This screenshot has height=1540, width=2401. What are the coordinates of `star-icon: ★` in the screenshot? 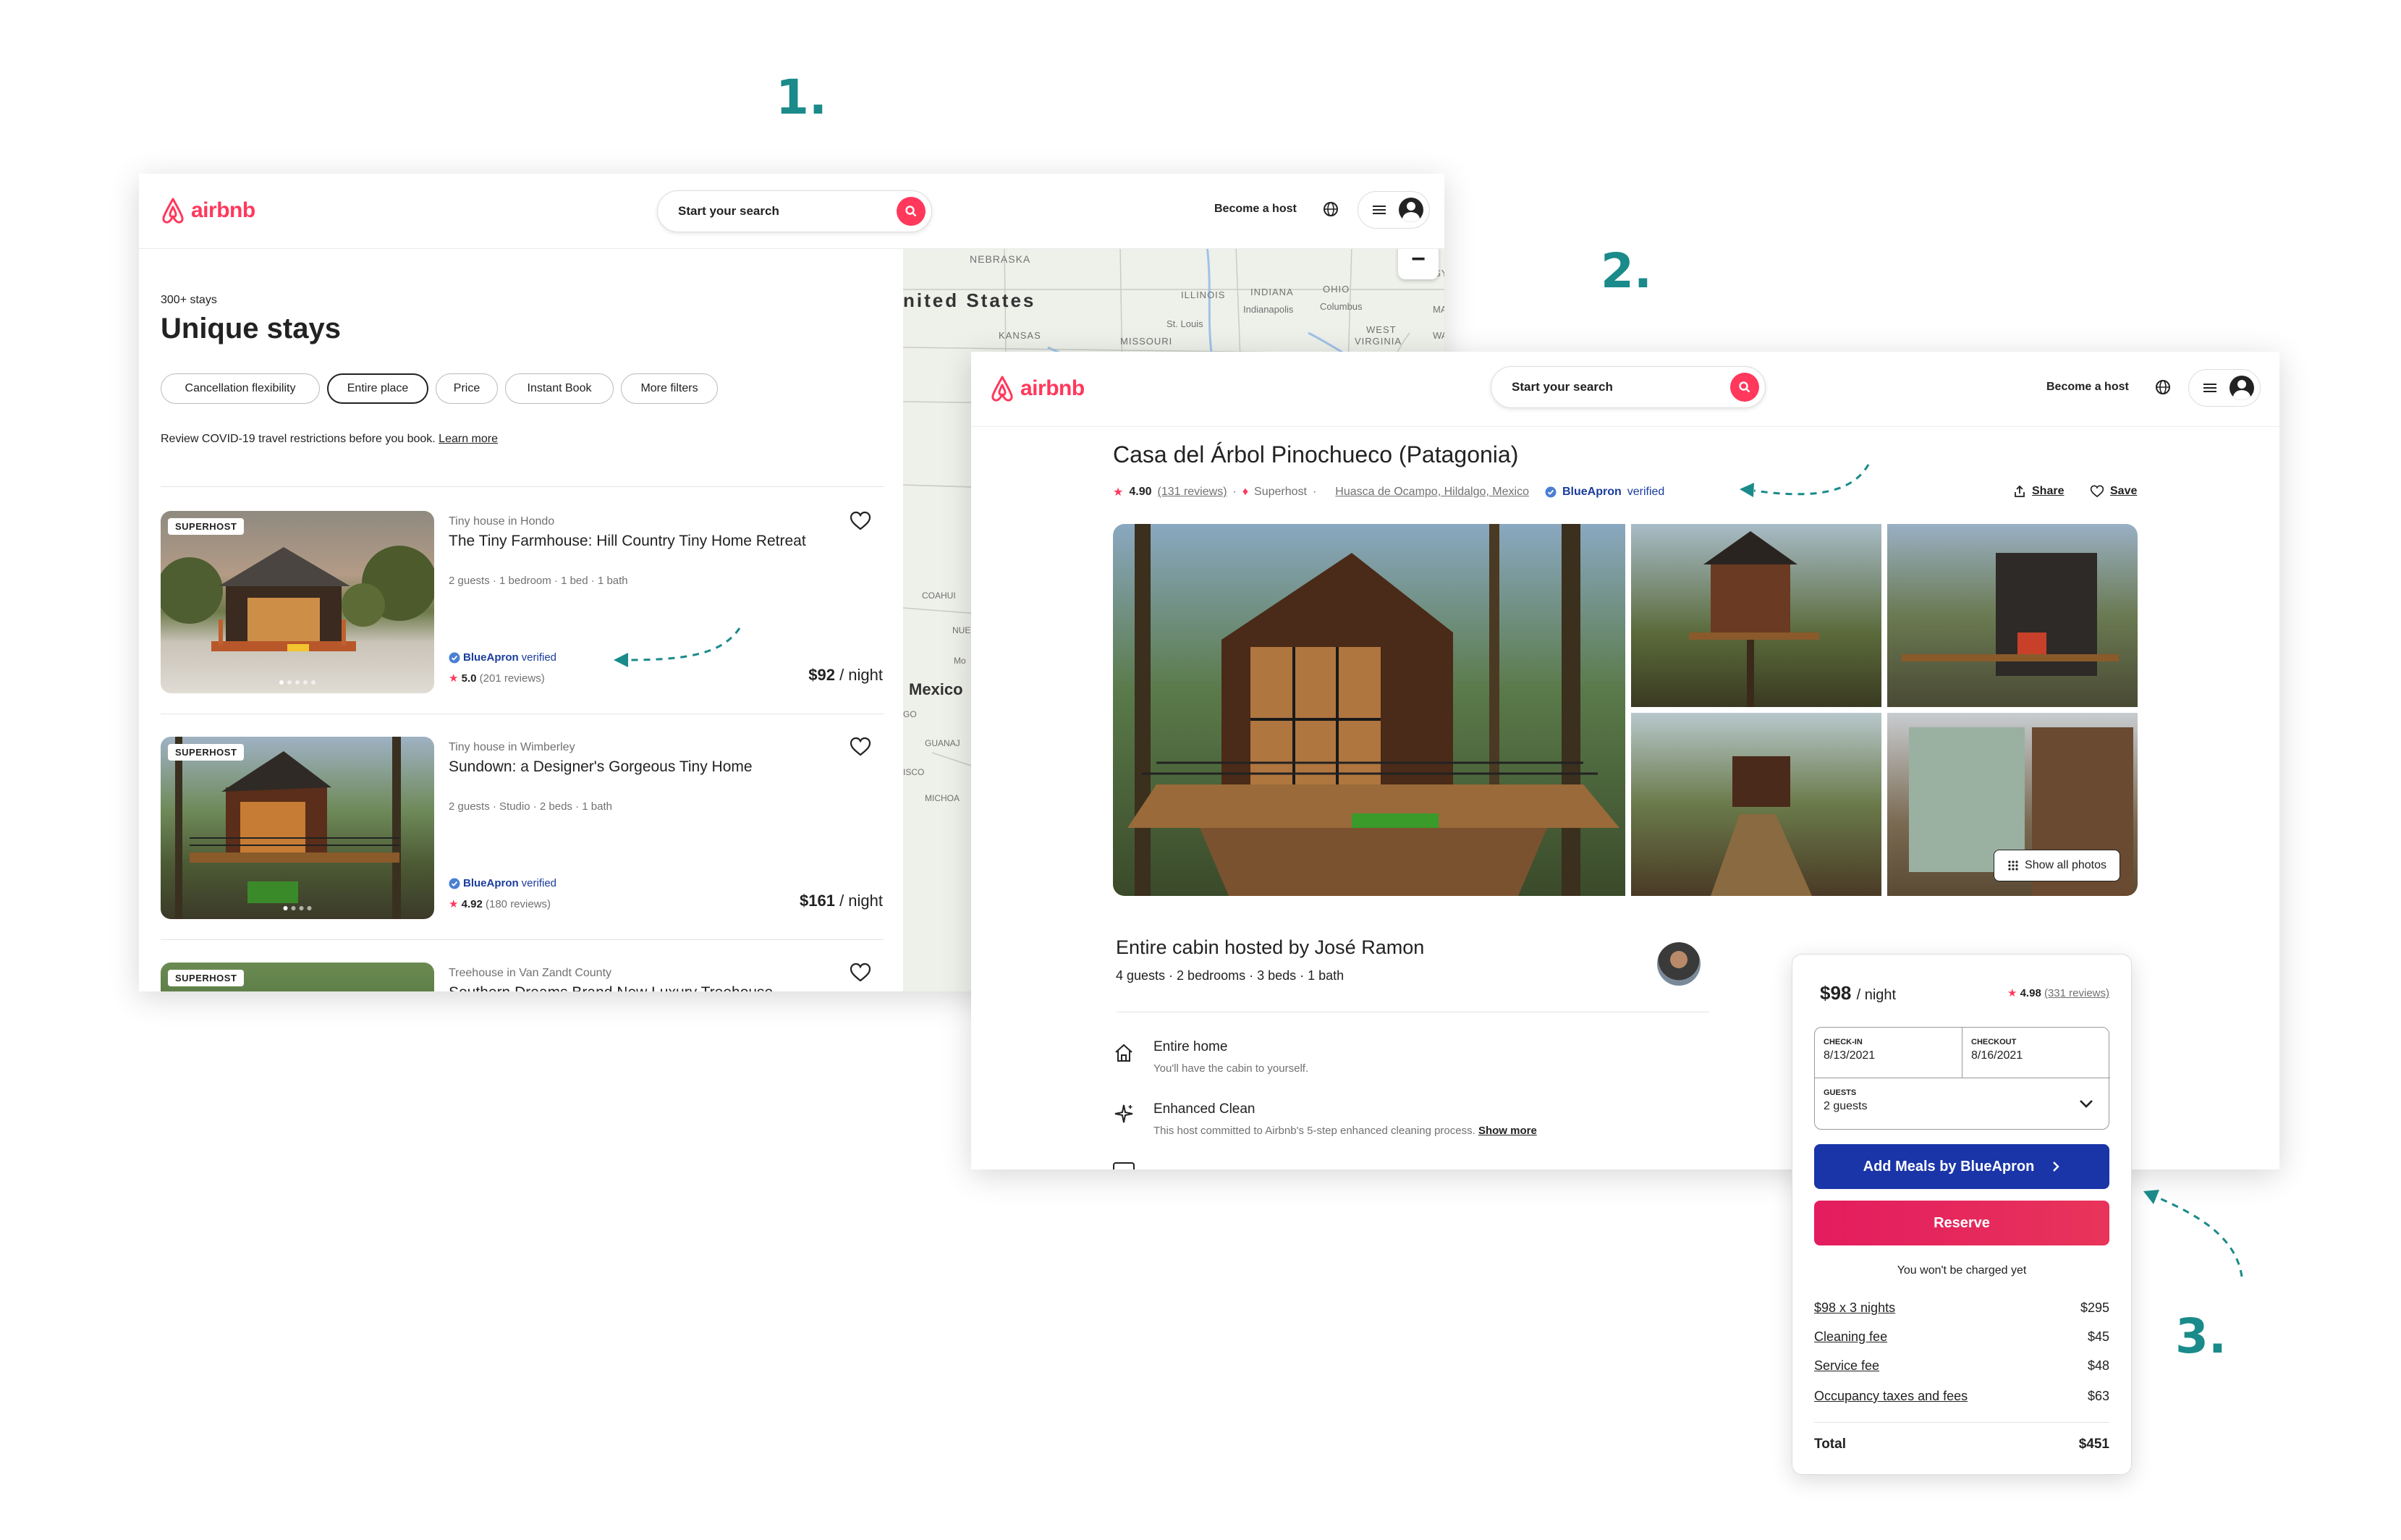 It's located at (1119, 492).